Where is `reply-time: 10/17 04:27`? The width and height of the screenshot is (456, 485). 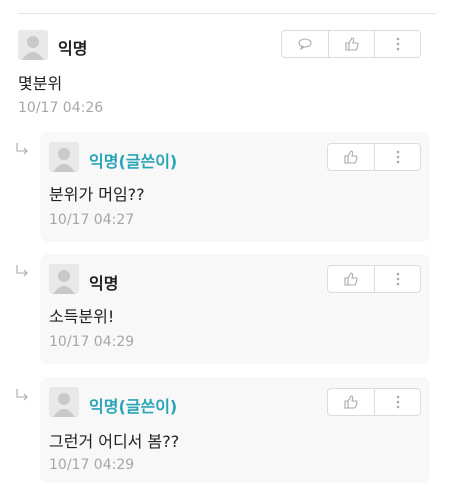
reply-time: 10/17 04:27 is located at coordinates (92, 220).